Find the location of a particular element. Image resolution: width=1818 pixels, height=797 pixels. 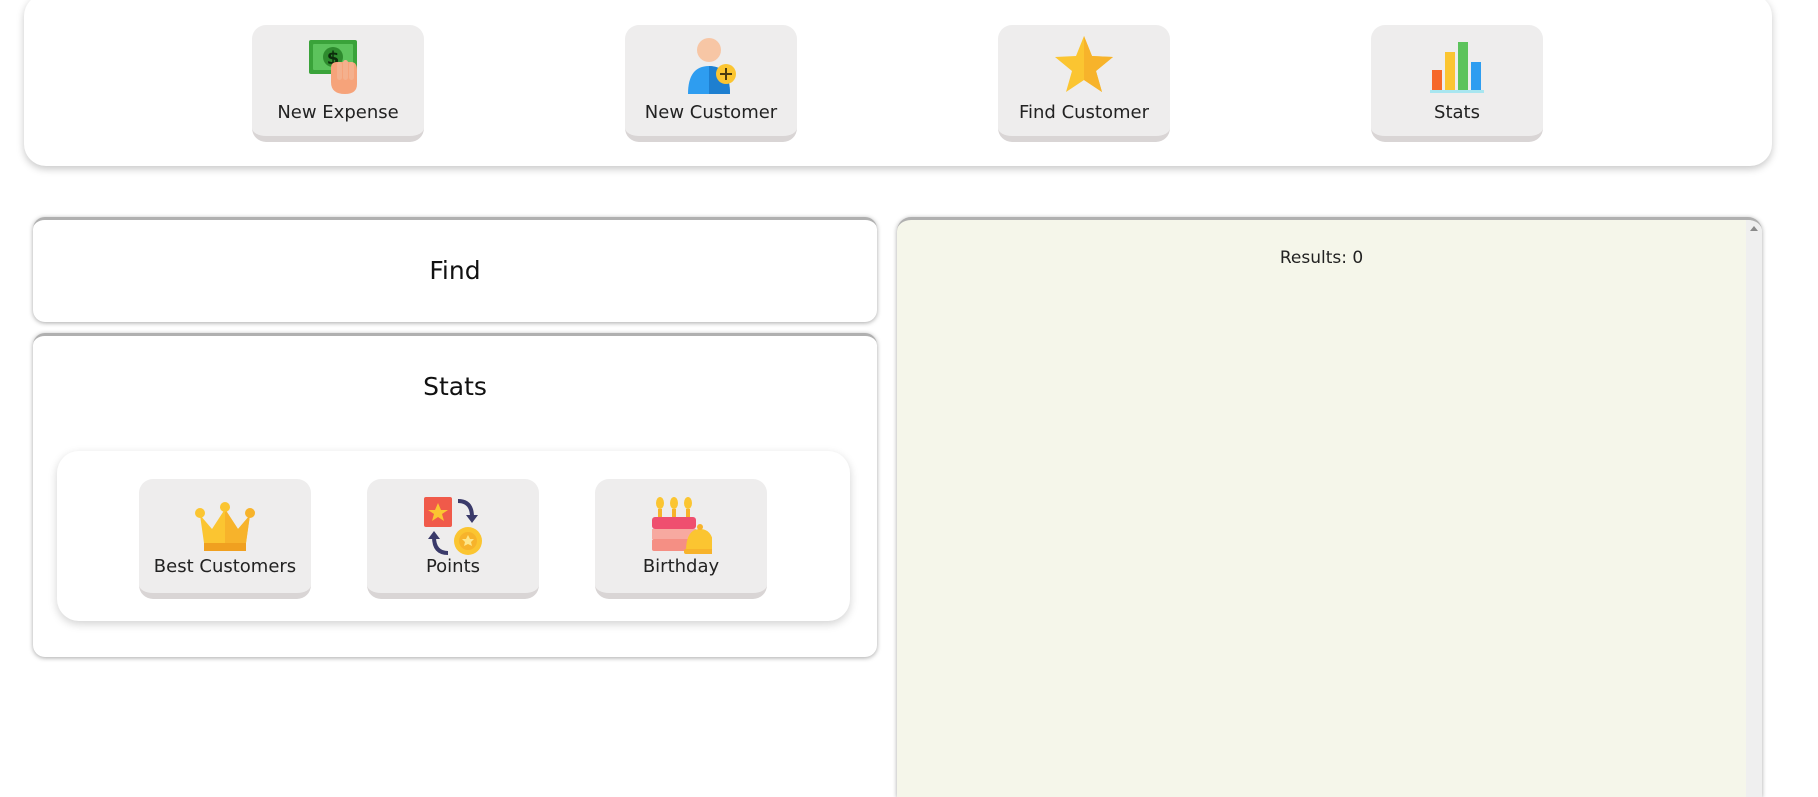

star-icon is located at coordinates (1084, 64).